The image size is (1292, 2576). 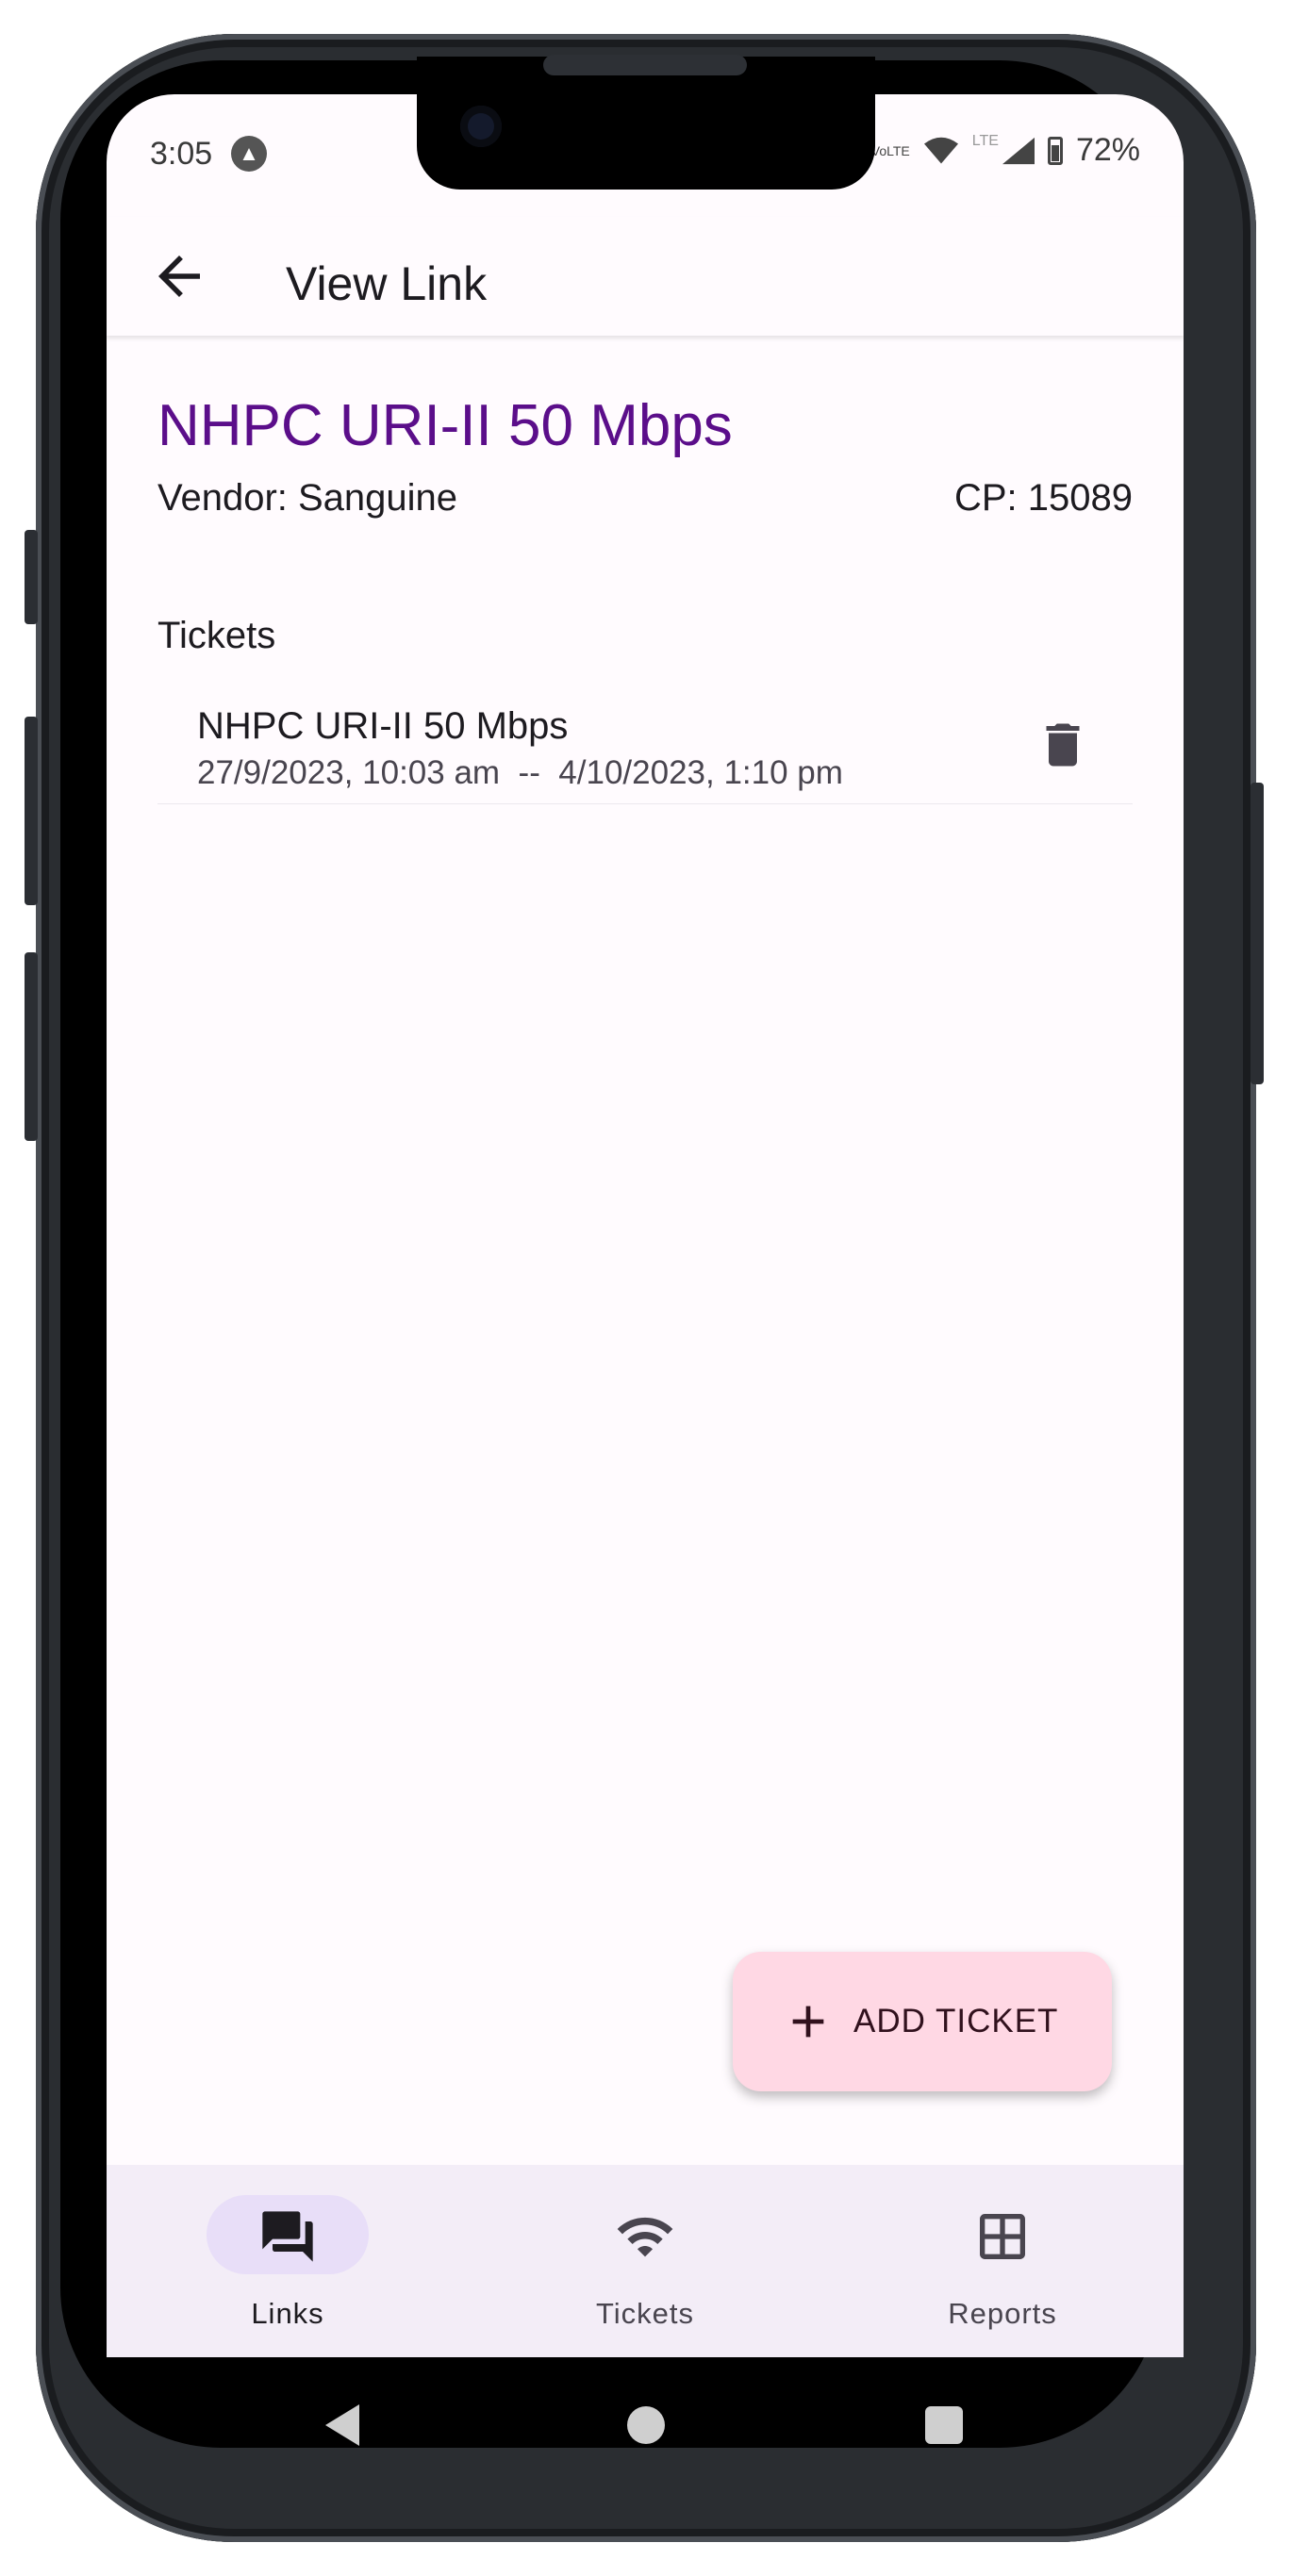 What do you see at coordinates (1002, 2313) in the screenshot?
I see `nav-label-reports: Reports` at bounding box center [1002, 2313].